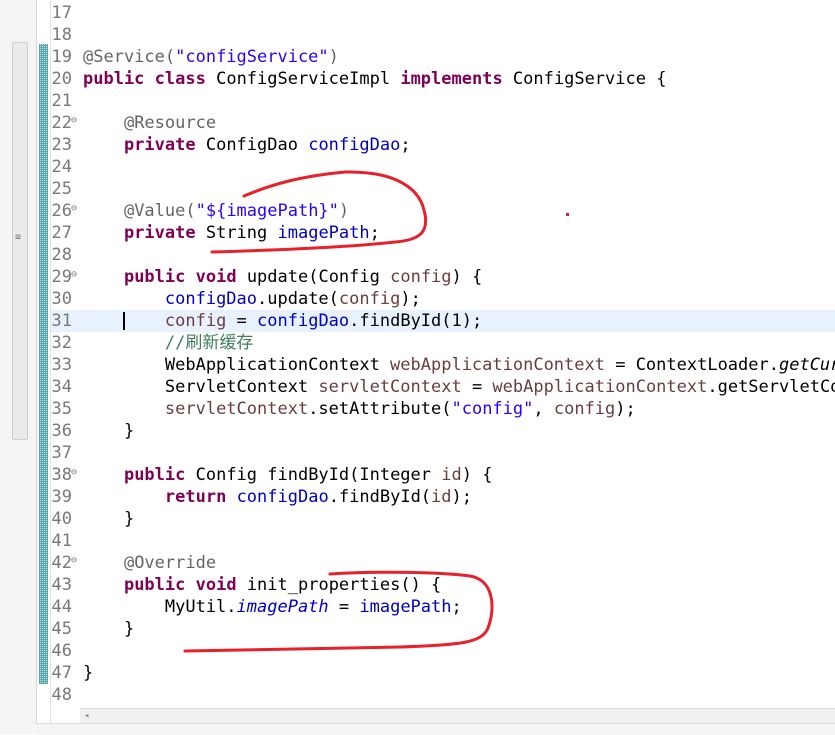 The image size is (835, 735). I want to click on code-line: 47}, so click(443, 673).